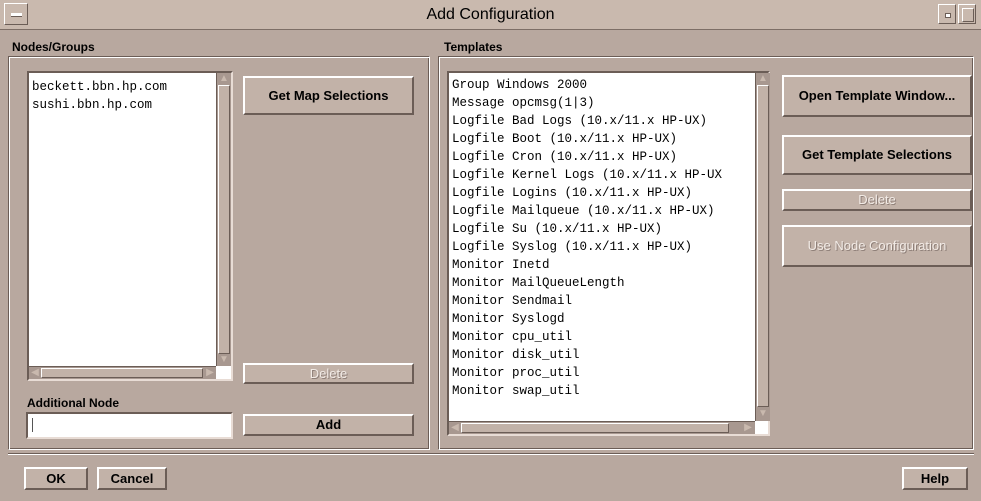 Image resolution: width=981 pixels, height=501 pixels. Describe the element at coordinates (608, 139) in the screenshot. I see `list-item: Logfile Boot (10.x/11.x HP-UX)` at that location.